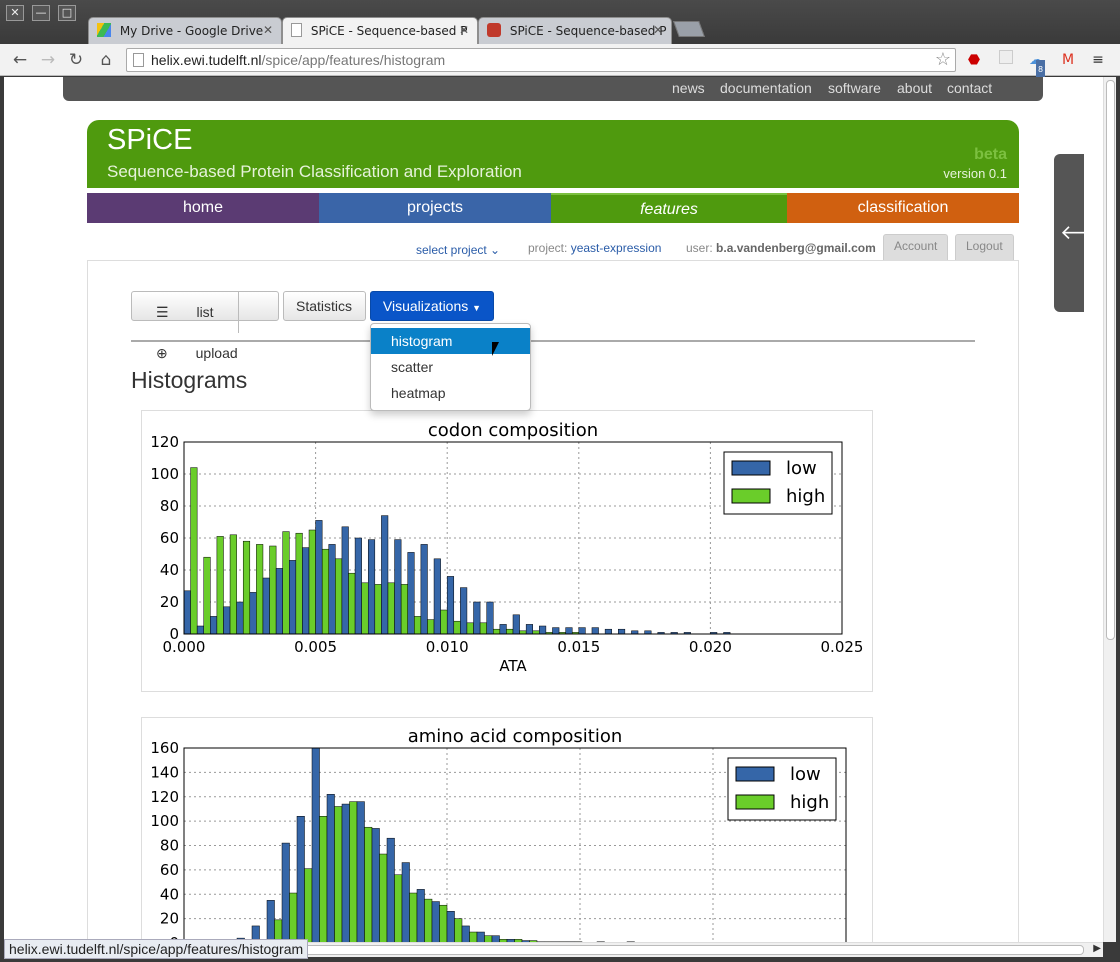 The image size is (1120, 962). What do you see at coordinates (477, 308) in the screenshot?
I see `caret-down-icon: ▼` at bounding box center [477, 308].